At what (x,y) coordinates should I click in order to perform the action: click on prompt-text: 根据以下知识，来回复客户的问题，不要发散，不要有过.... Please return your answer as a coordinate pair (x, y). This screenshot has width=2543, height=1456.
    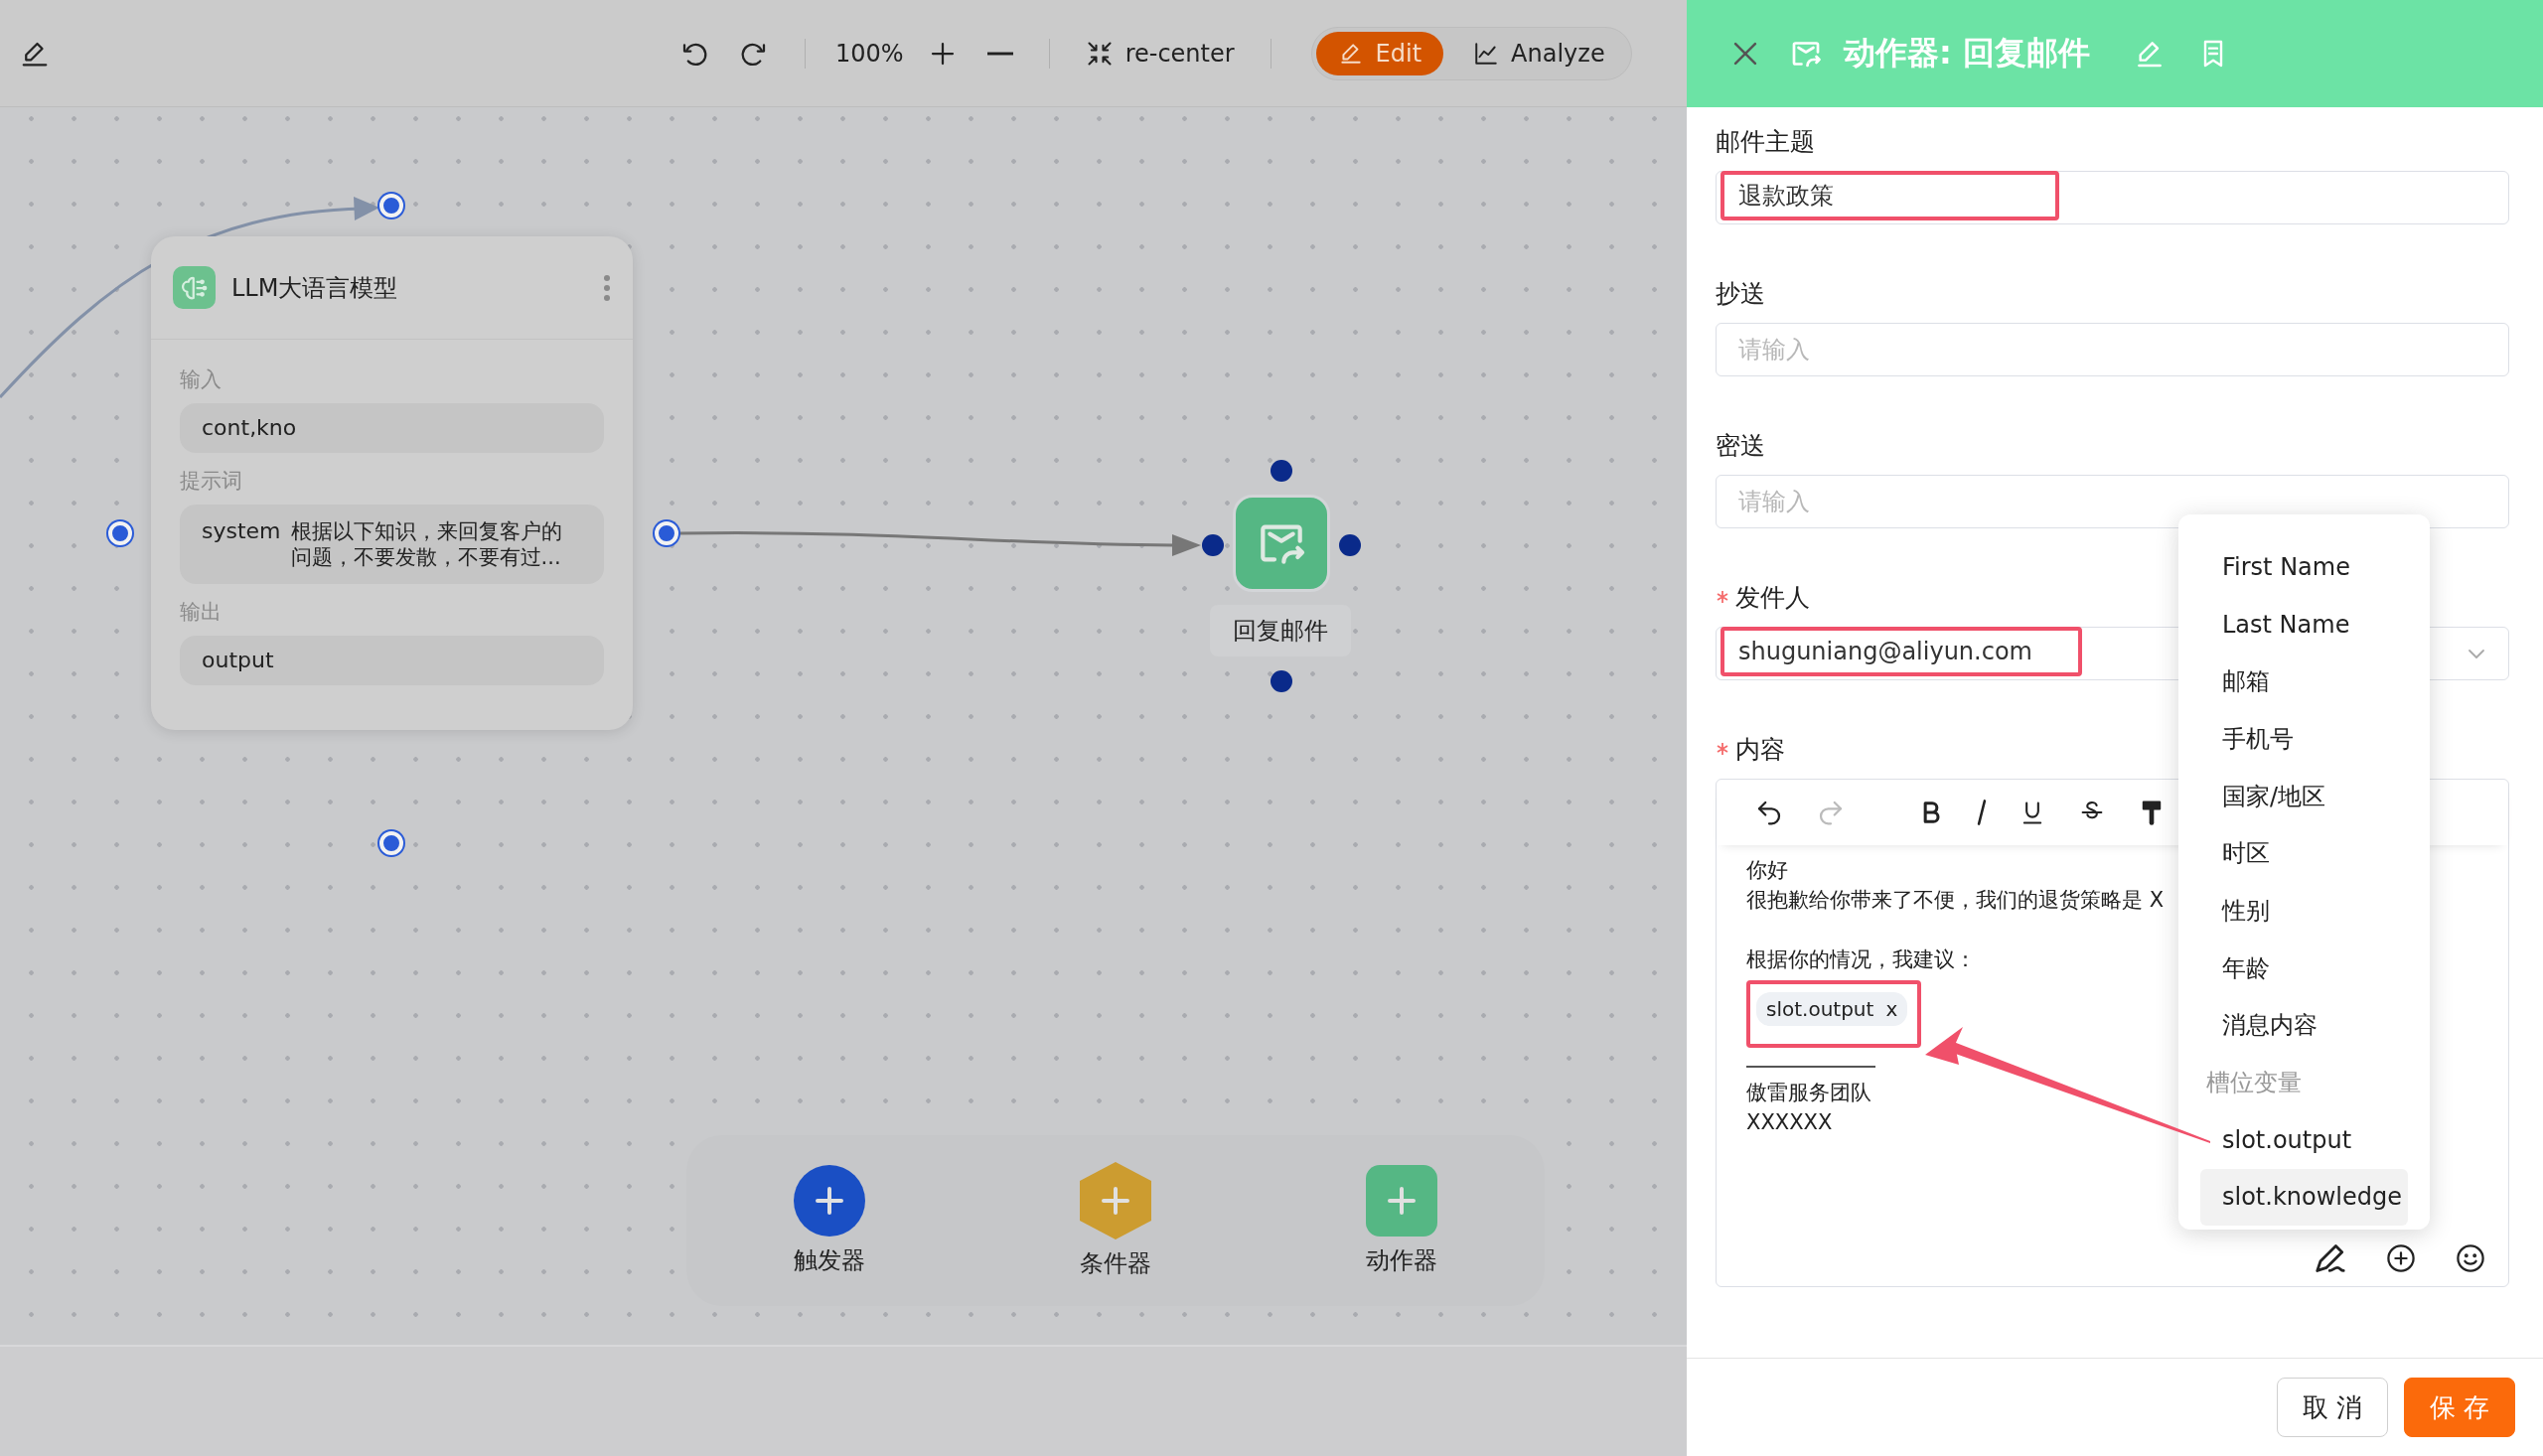
    Looking at the image, I should click on (426, 544).